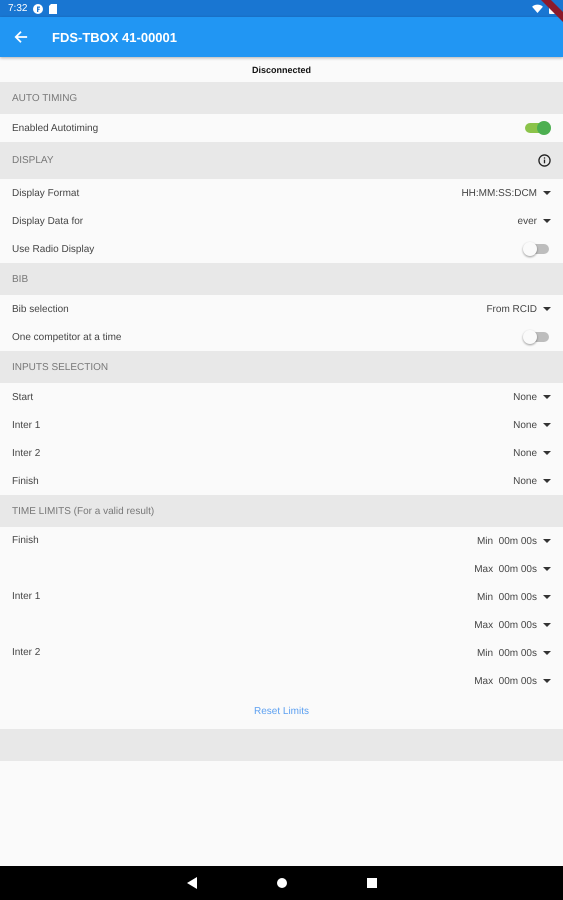  I want to click on info-icon, so click(544, 160).